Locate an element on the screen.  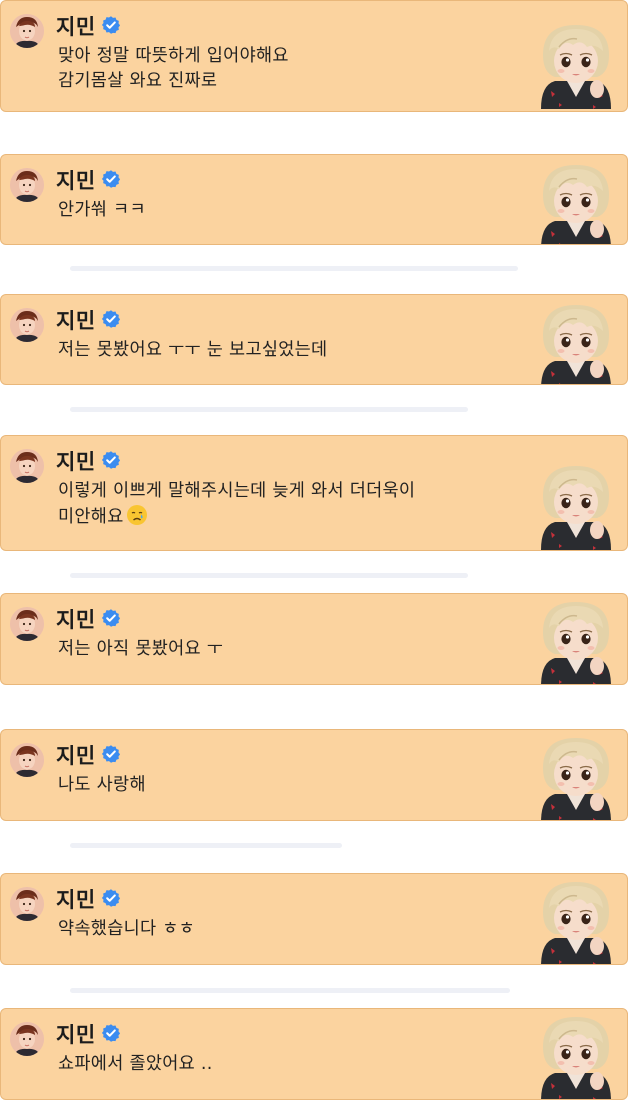
message-body: 이렇게 이쁘게 말해주시는데 늦게 와서 더더욱이 미안해요 is located at coordinates (237, 504).